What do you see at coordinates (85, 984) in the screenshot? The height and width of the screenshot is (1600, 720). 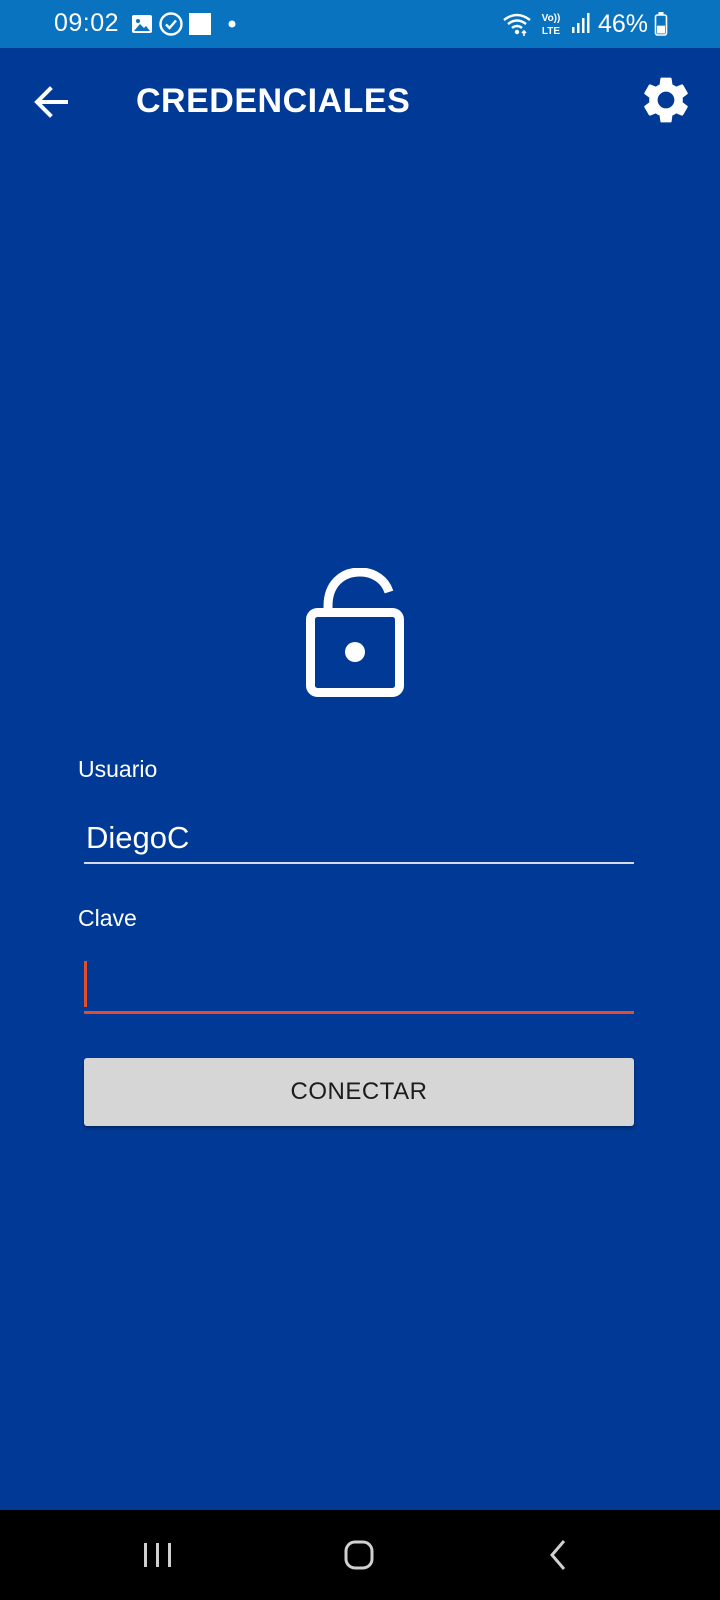 I see `text-cursor` at bounding box center [85, 984].